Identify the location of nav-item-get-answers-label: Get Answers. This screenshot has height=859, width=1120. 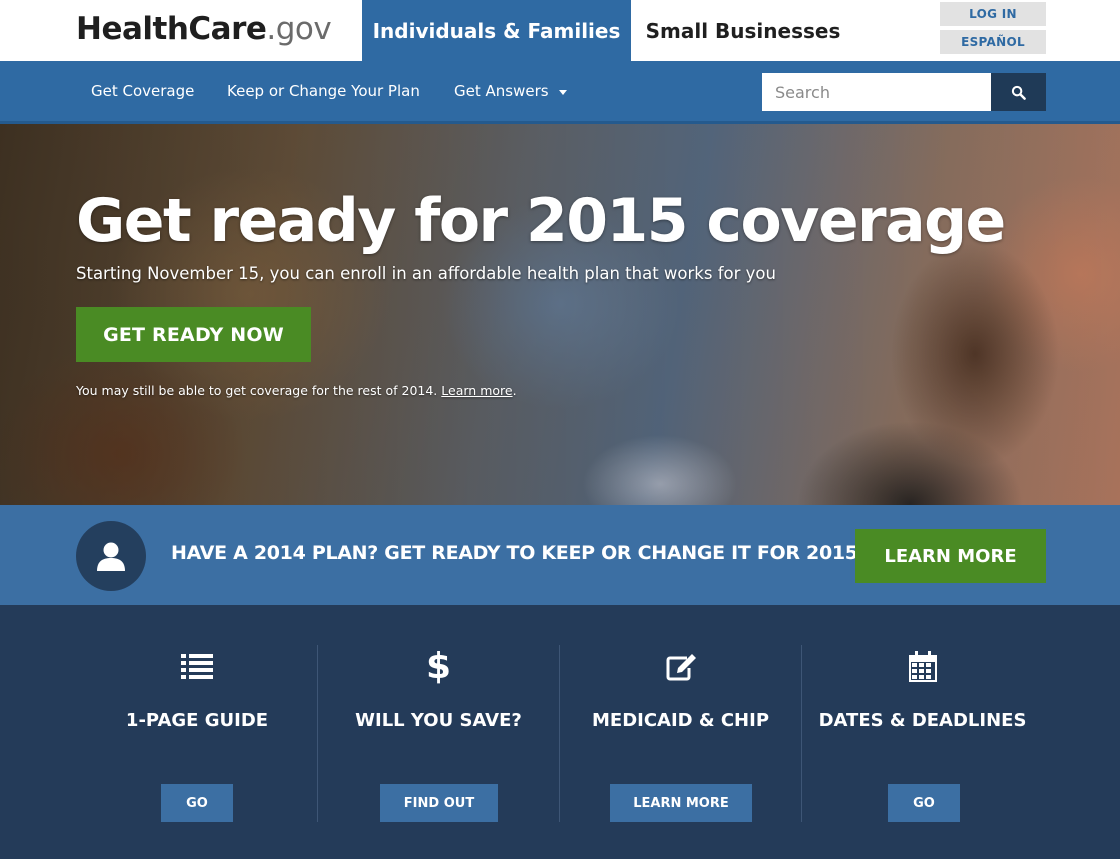
(501, 91).